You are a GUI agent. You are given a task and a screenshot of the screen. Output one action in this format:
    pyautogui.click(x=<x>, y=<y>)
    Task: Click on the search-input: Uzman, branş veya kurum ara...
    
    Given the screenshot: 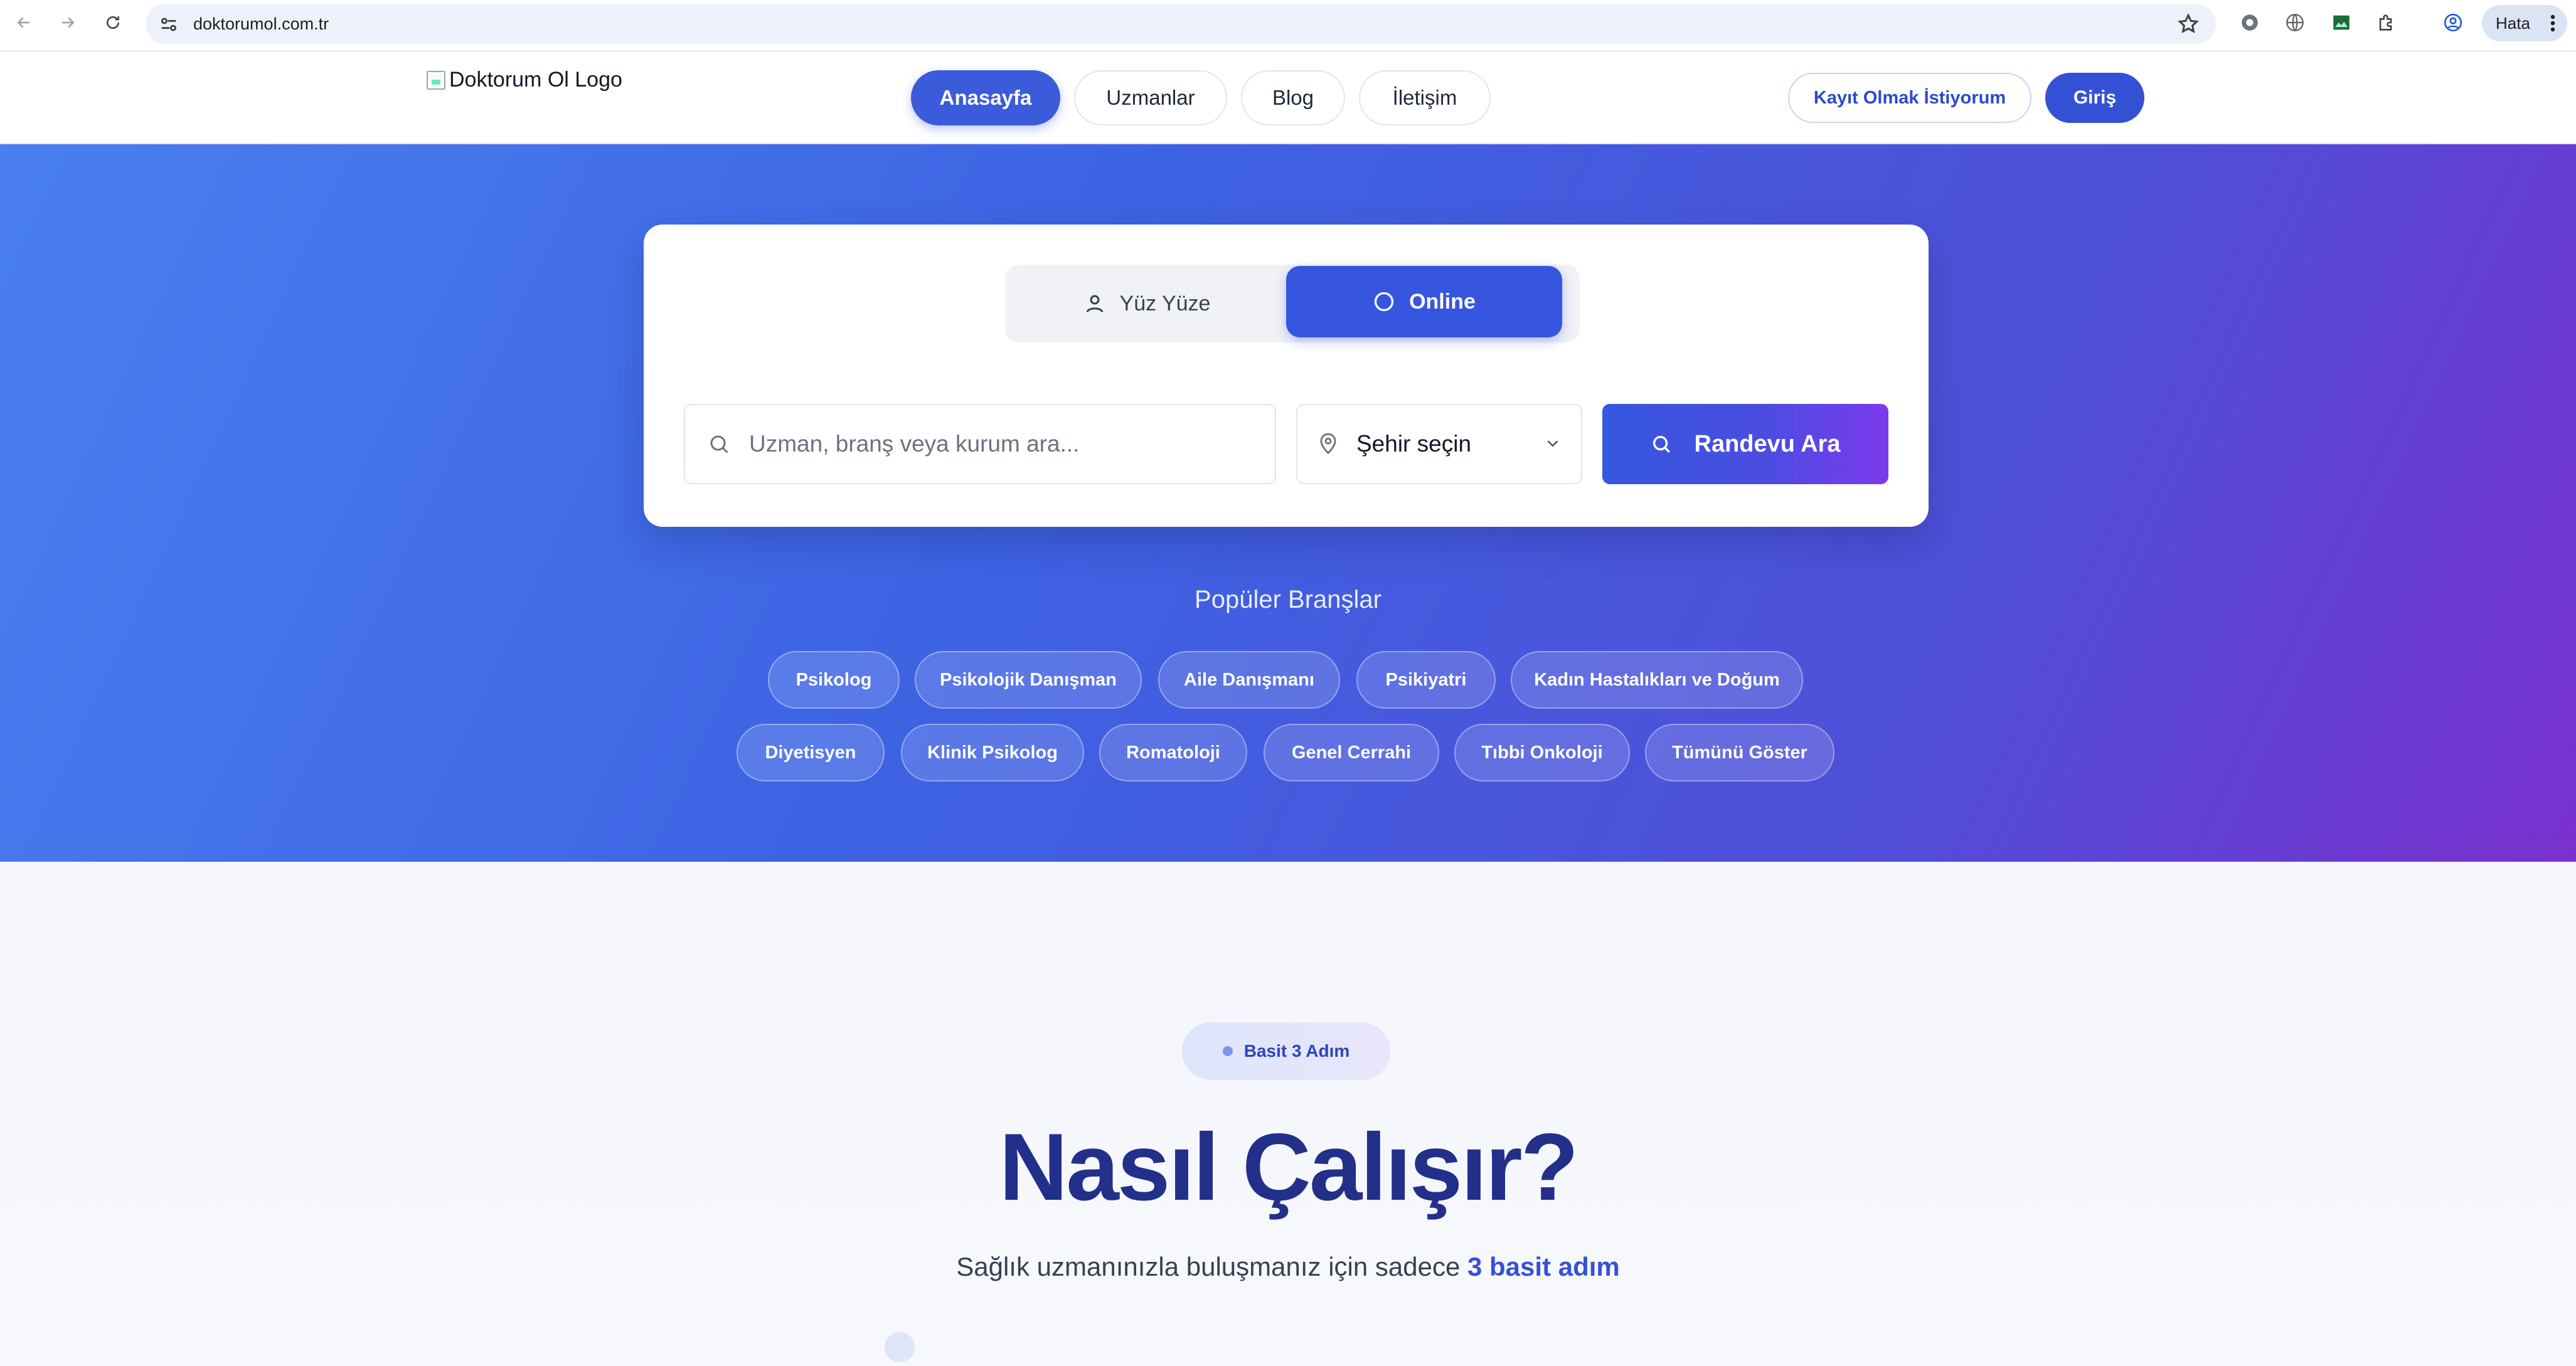 What is the action you would take?
    pyautogui.click(x=980, y=444)
    